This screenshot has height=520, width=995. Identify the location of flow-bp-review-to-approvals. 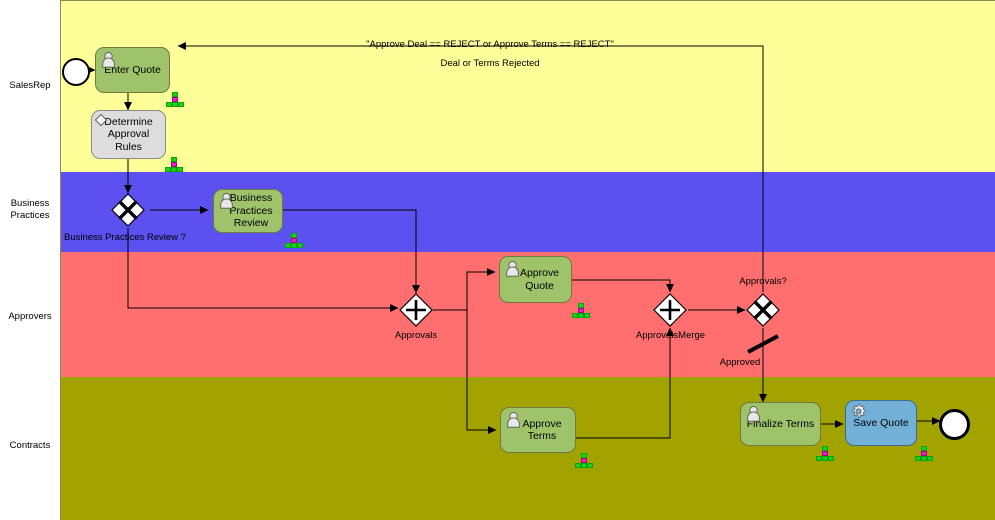
(351, 251).